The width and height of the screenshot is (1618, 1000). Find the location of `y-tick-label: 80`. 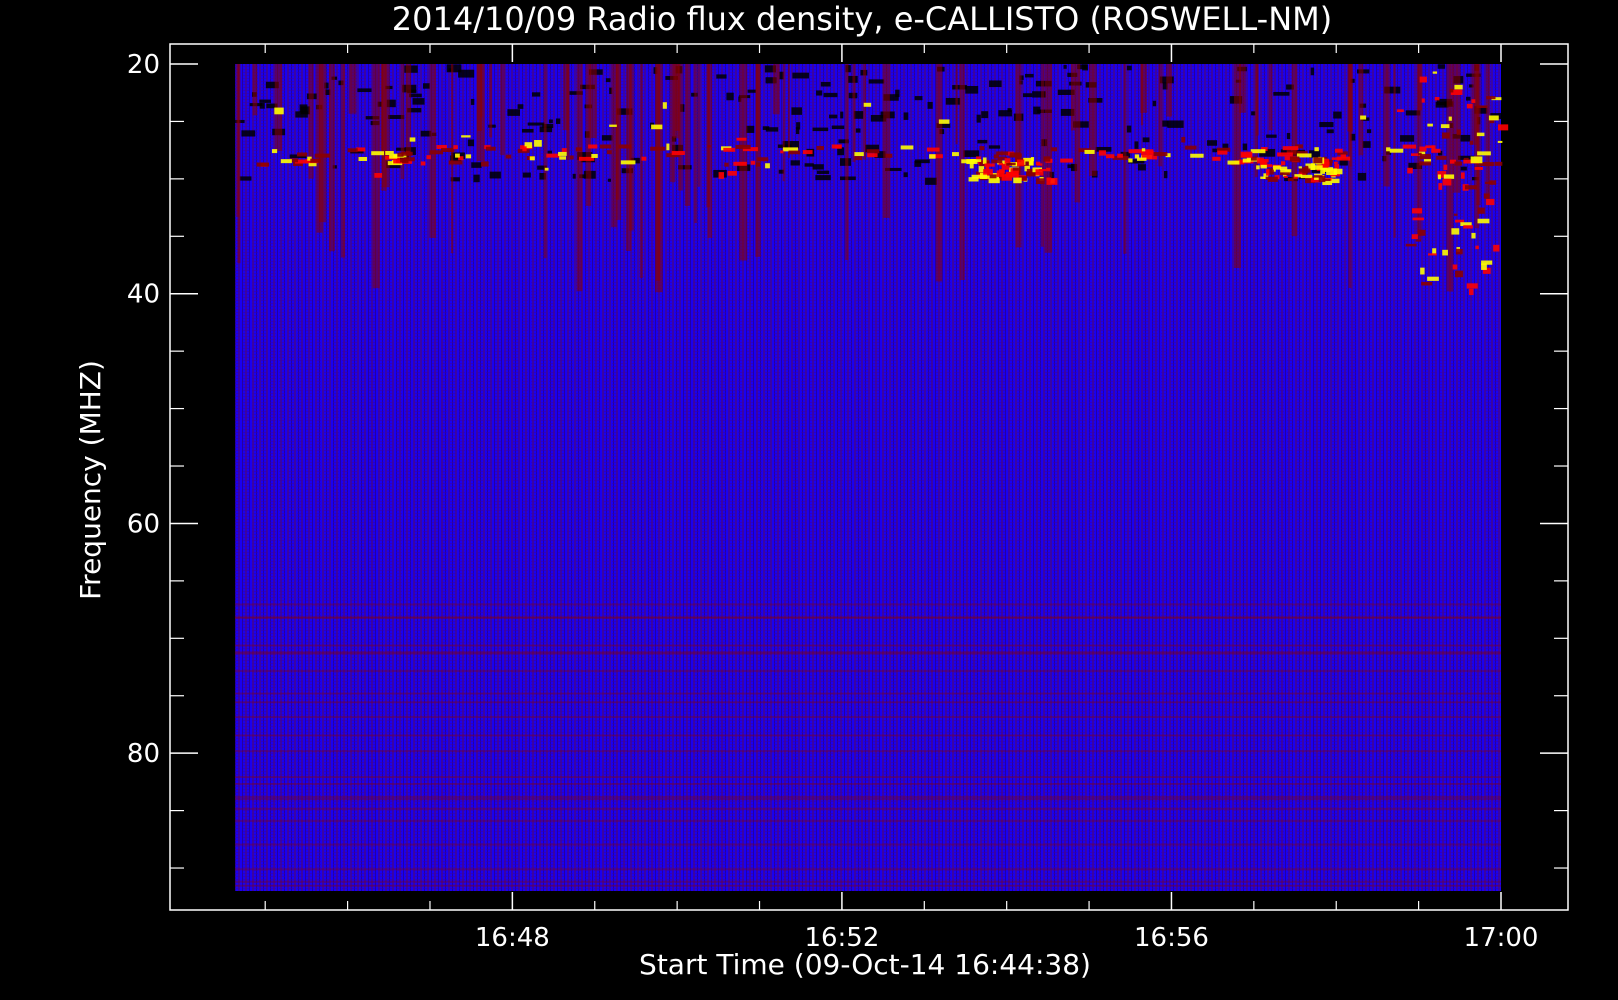

y-tick-label: 80 is located at coordinates (143, 754).